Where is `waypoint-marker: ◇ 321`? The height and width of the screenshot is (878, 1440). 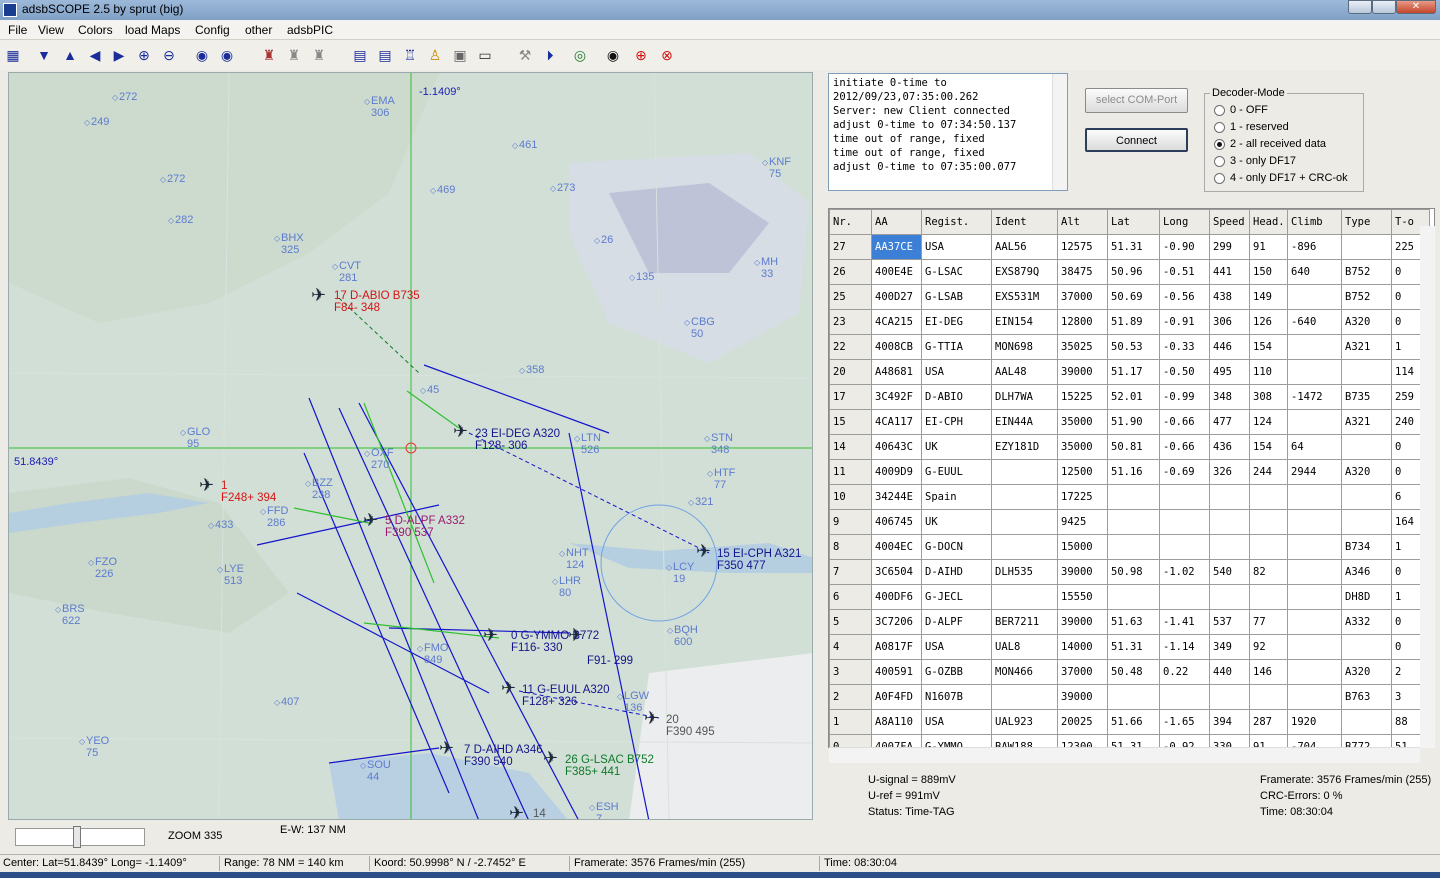 waypoint-marker: ◇ 321 is located at coordinates (700, 502).